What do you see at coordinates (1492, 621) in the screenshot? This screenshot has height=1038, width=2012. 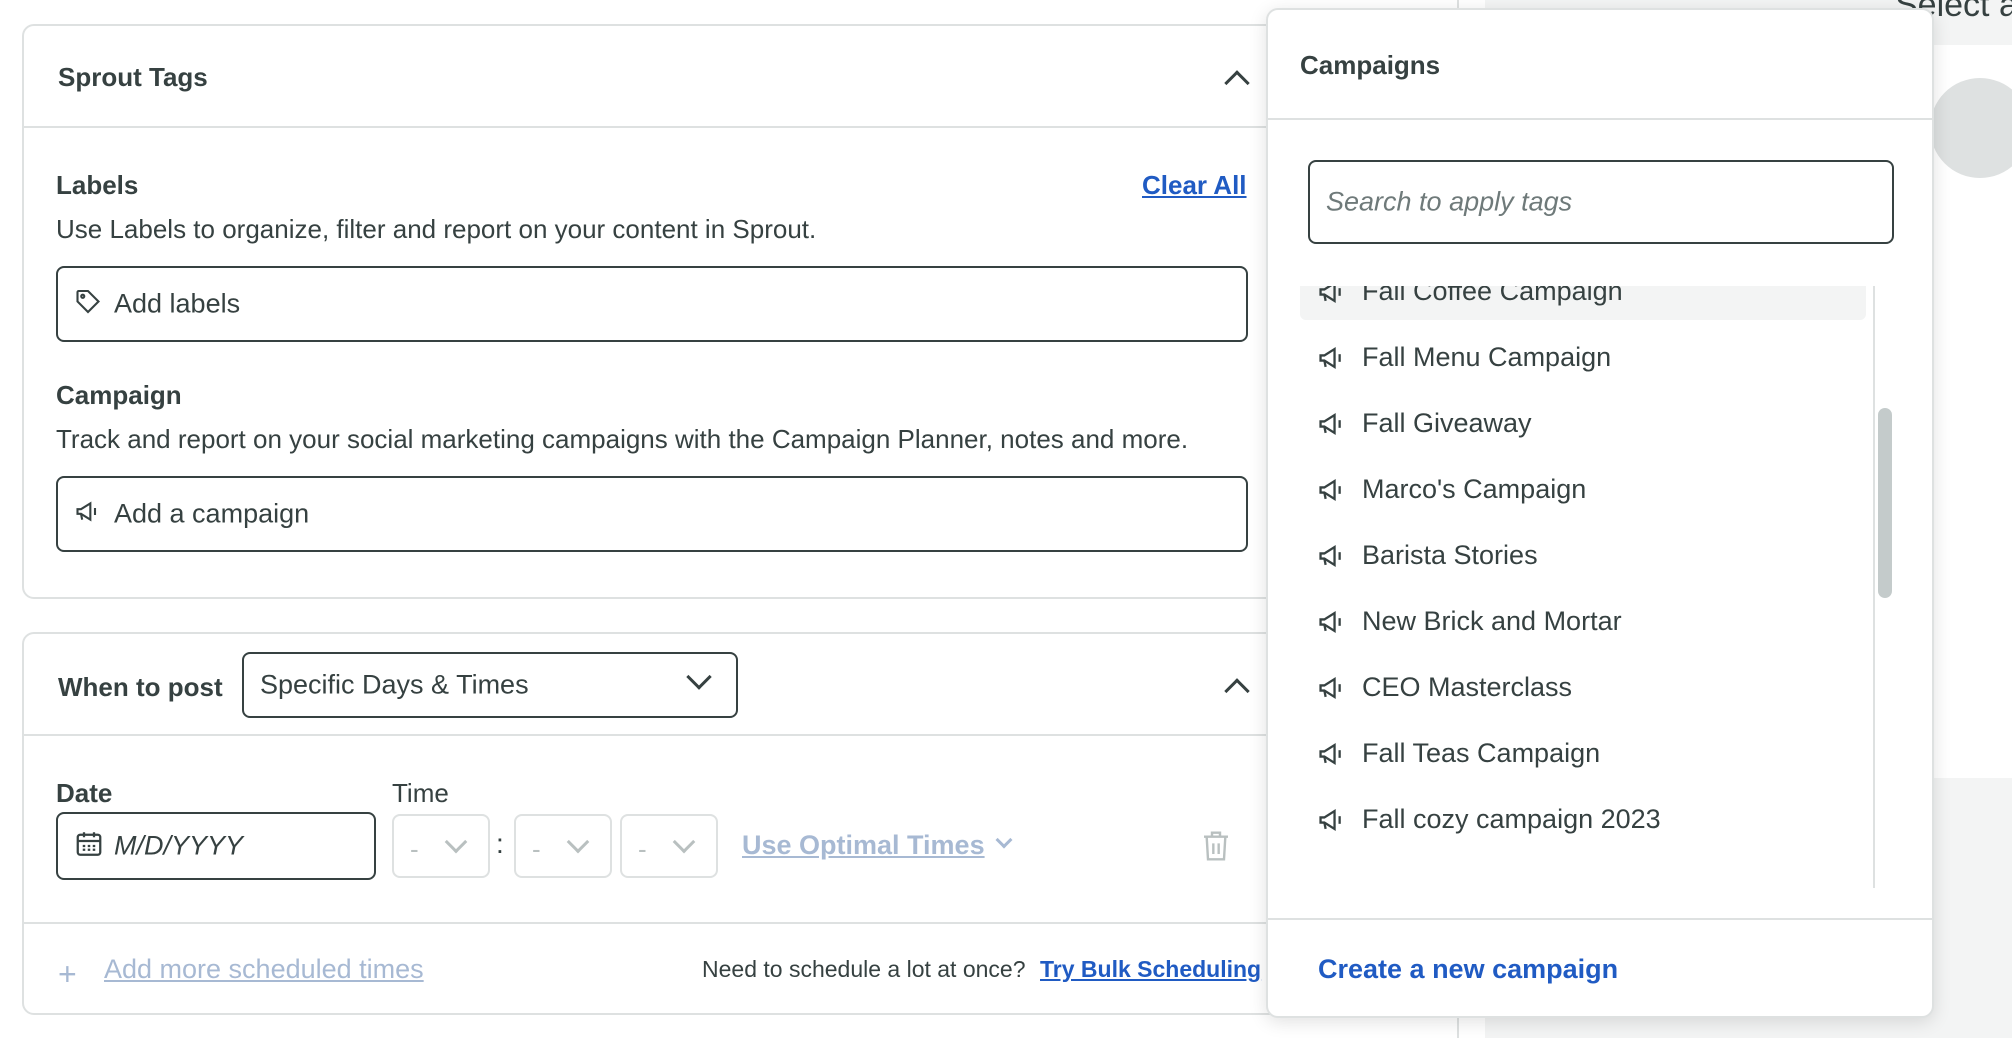 I see `campaign-name: New Brick and Mortar` at bounding box center [1492, 621].